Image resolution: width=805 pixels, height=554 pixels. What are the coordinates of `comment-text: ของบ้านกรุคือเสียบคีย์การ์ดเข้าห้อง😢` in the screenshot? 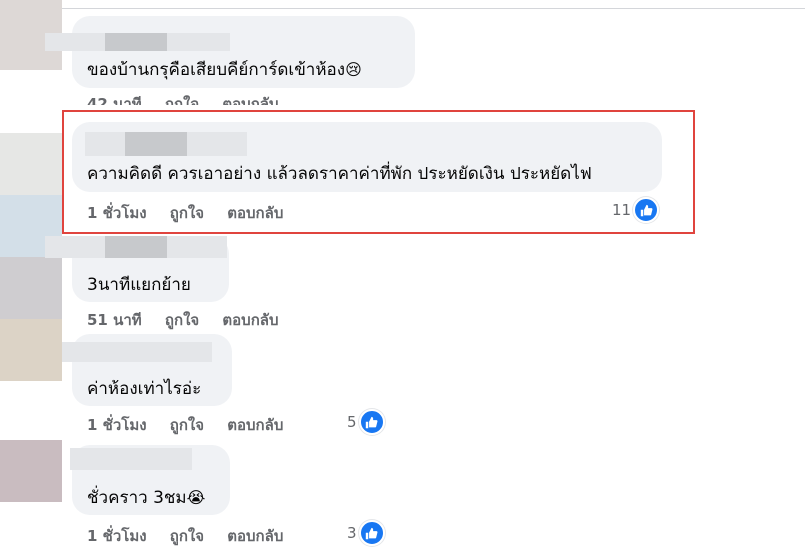 It's located at (224, 70).